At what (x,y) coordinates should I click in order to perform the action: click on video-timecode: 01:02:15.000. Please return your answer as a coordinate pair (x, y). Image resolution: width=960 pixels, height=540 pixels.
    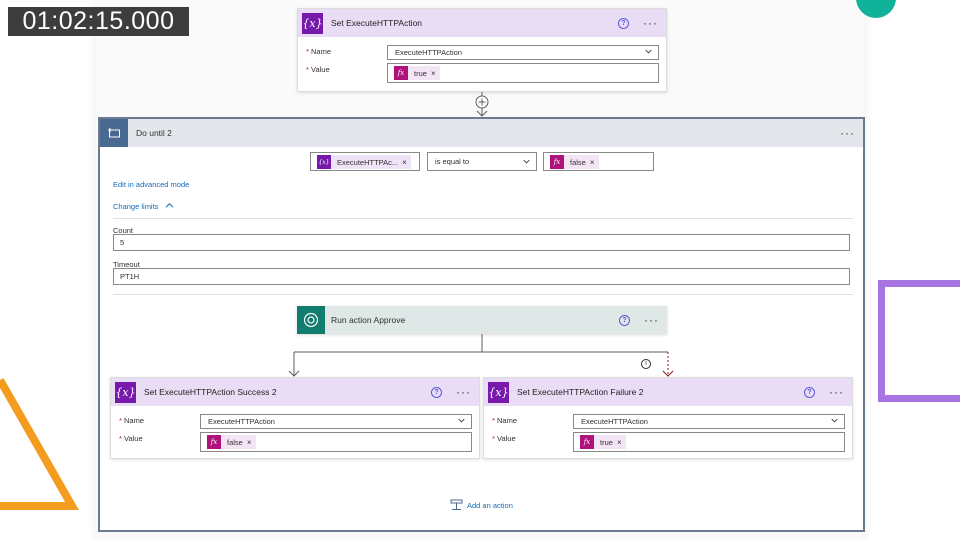
    Looking at the image, I should click on (98, 21).